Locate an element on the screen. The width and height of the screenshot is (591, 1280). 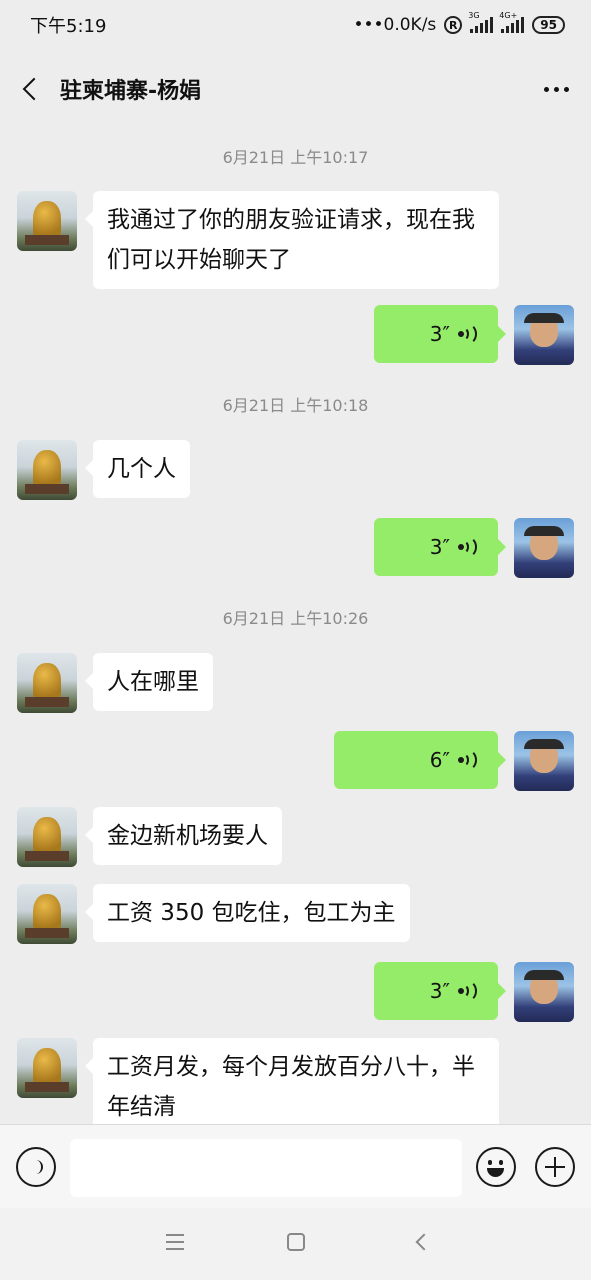
more-functions-button is located at coordinates (555, 1167).